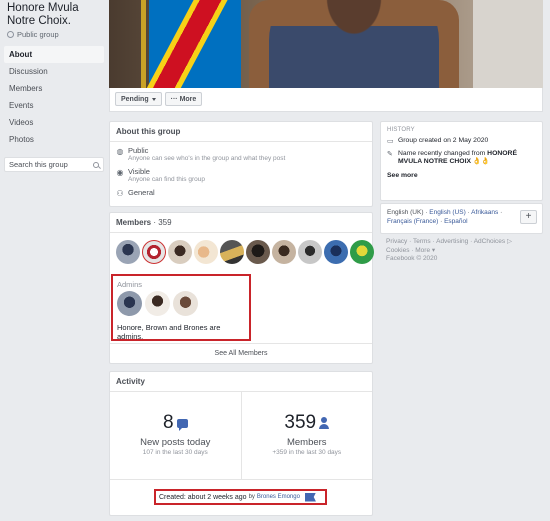 This screenshot has height=521, width=550. Describe the element at coordinates (461, 173) in the screenshot. I see `see-more-link: See more` at that location.